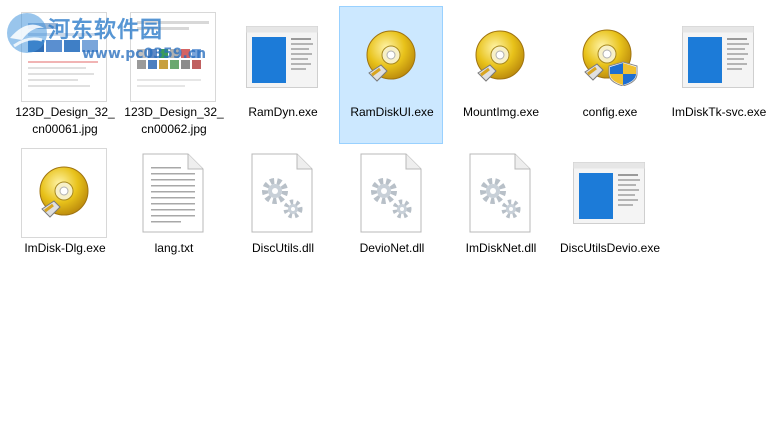 This screenshot has height=442, width=772. Describe the element at coordinates (283, 112) in the screenshot. I see `file-name-label: RamDyn.exe` at that location.